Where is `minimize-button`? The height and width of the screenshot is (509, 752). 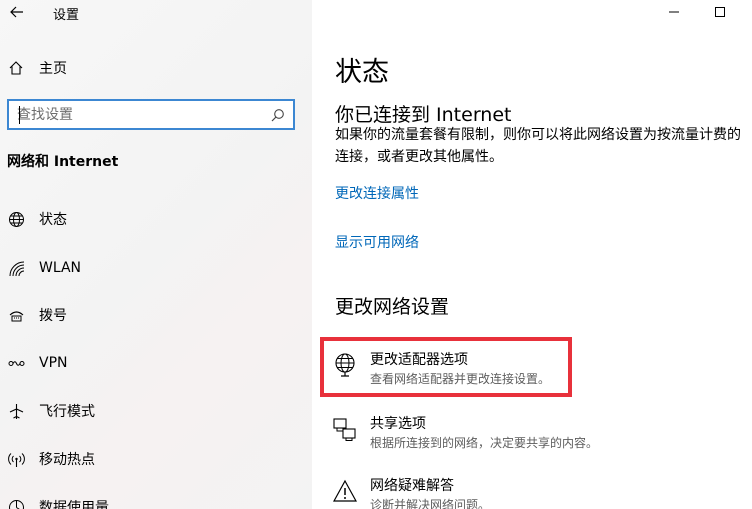 minimize-button is located at coordinates (674, 12).